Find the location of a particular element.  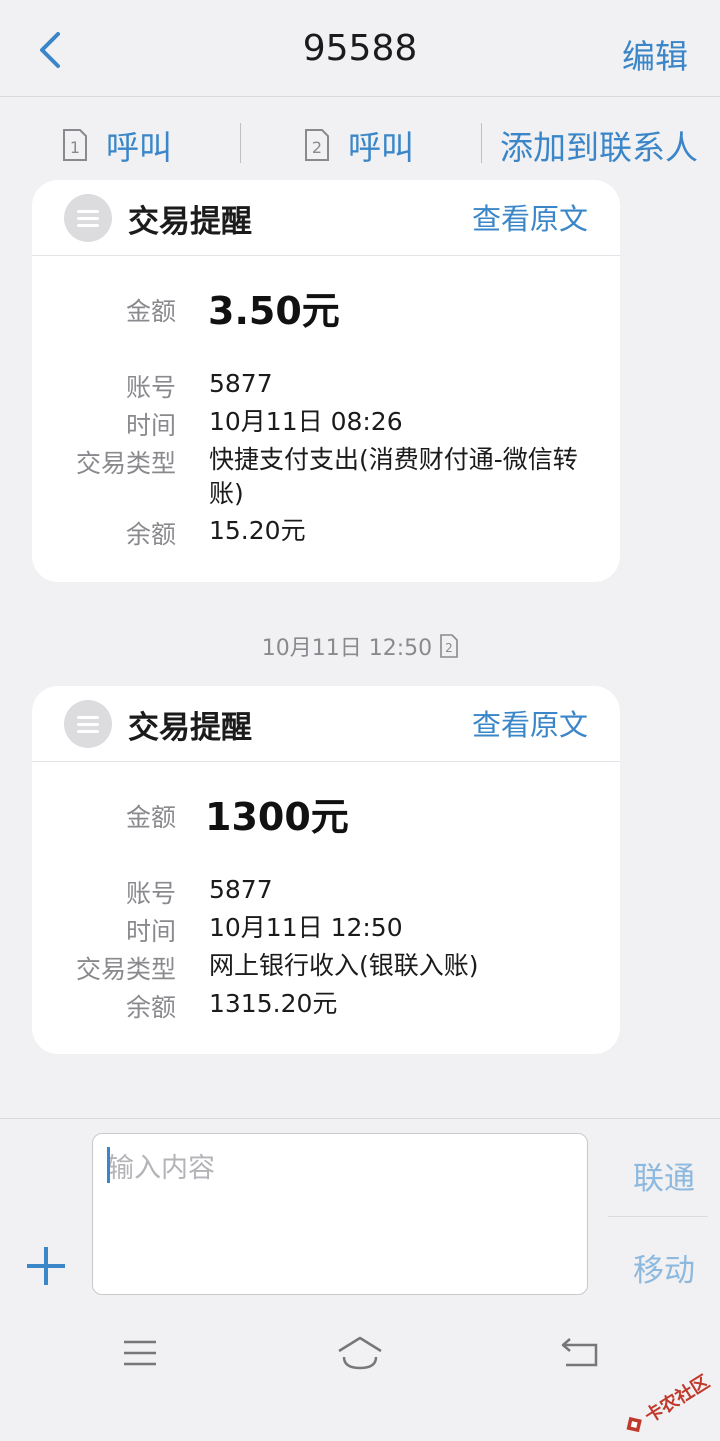

message-input is located at coordinates (340, 1214).